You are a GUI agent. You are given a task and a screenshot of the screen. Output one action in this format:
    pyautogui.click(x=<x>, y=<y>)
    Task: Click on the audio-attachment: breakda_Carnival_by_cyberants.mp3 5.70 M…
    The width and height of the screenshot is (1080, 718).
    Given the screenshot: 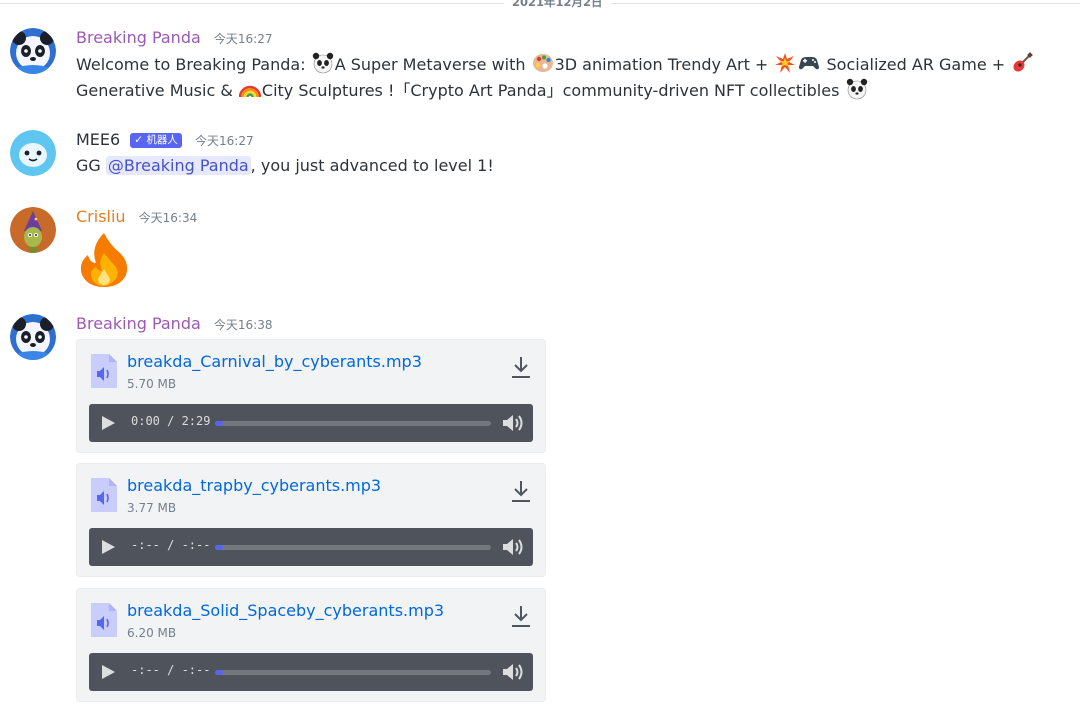 What is the action you would take?
    pyautogui.click(x=311, y=396)
    